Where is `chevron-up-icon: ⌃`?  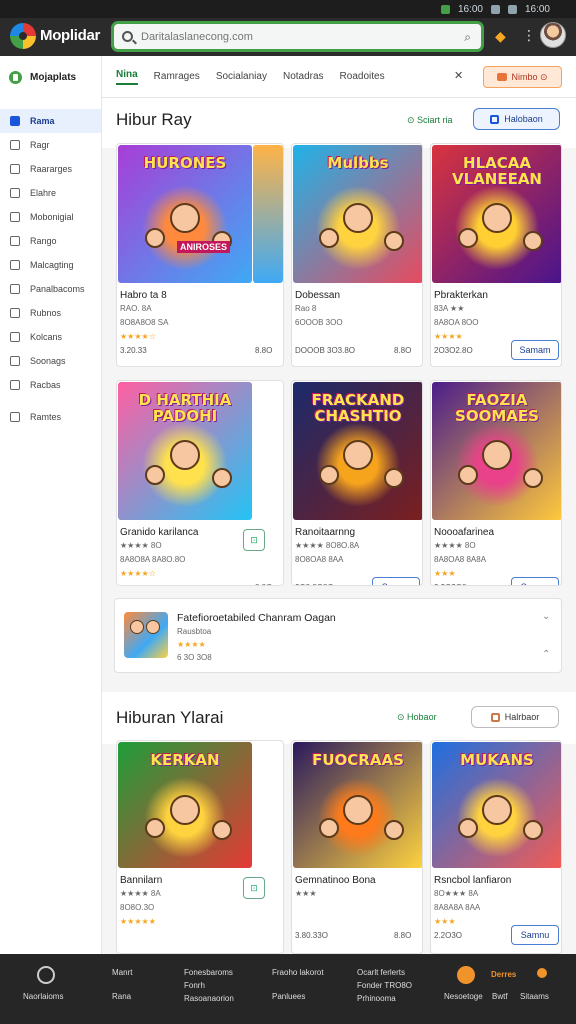 chevron-up-icon: ⌃ is located at coordinates (546, 654).